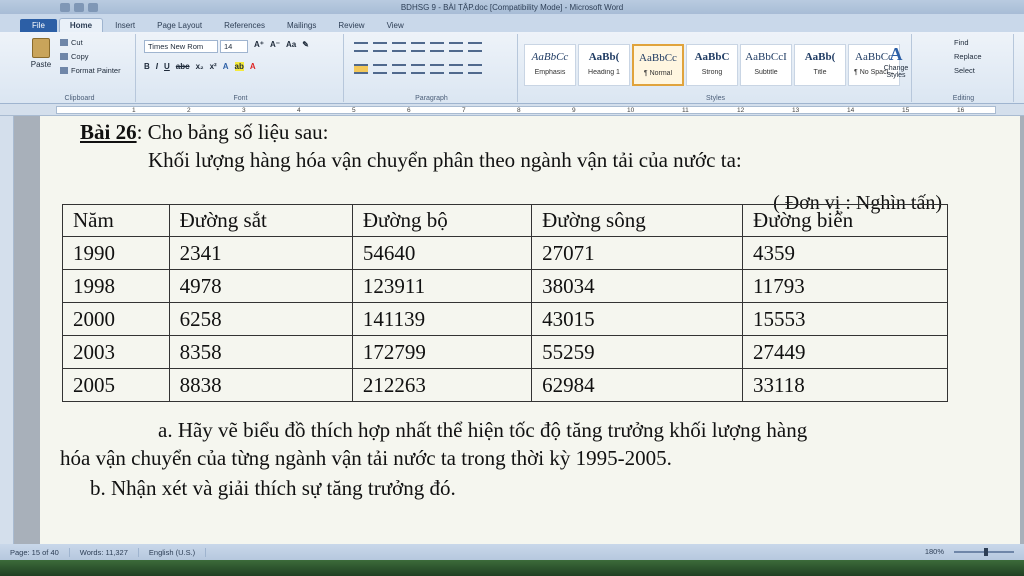  I want to click on align-left-icon, so click(361, 69).